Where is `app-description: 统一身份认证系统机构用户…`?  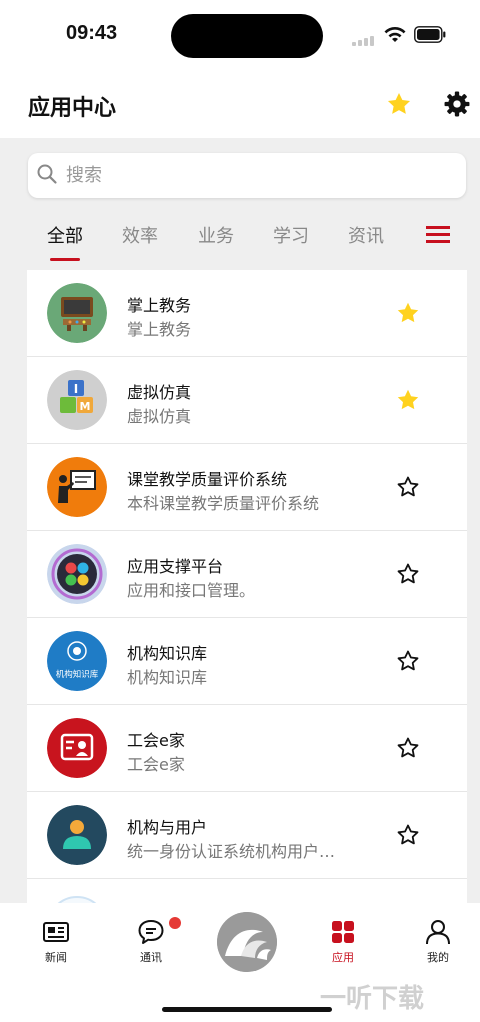
app-description: 统一身份认证系统机构用户… is located at coordinates (231, 851).